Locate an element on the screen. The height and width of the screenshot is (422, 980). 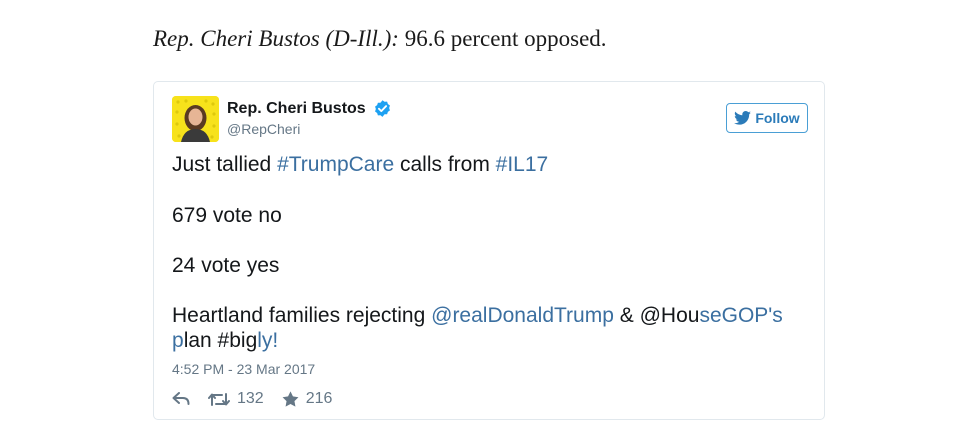
hashtag-link: ly! is located at coordinates (267, 340).